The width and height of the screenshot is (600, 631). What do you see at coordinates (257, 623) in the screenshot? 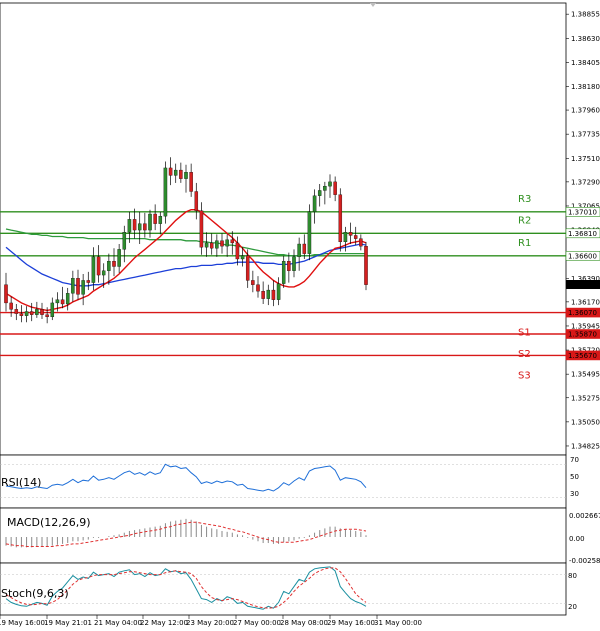
I see `time-tick-label: 27 May 00:00` at bounding box center [257, 623].